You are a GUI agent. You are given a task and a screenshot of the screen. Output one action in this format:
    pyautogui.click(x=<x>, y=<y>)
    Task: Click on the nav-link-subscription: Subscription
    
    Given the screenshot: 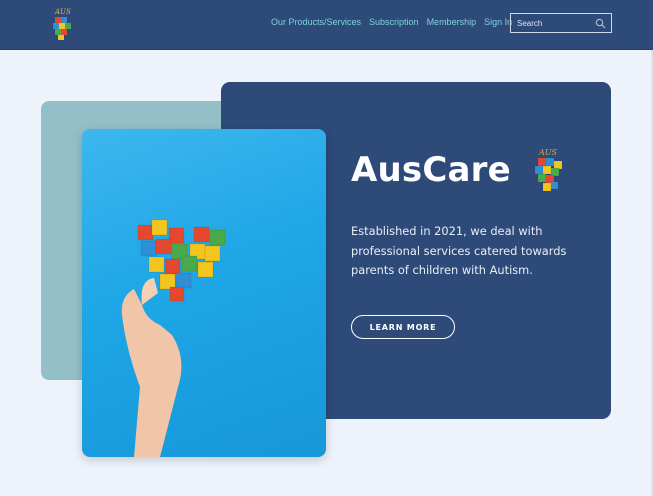 What is the action you would take?
    pyautogui.click(x=394, y=22)
    